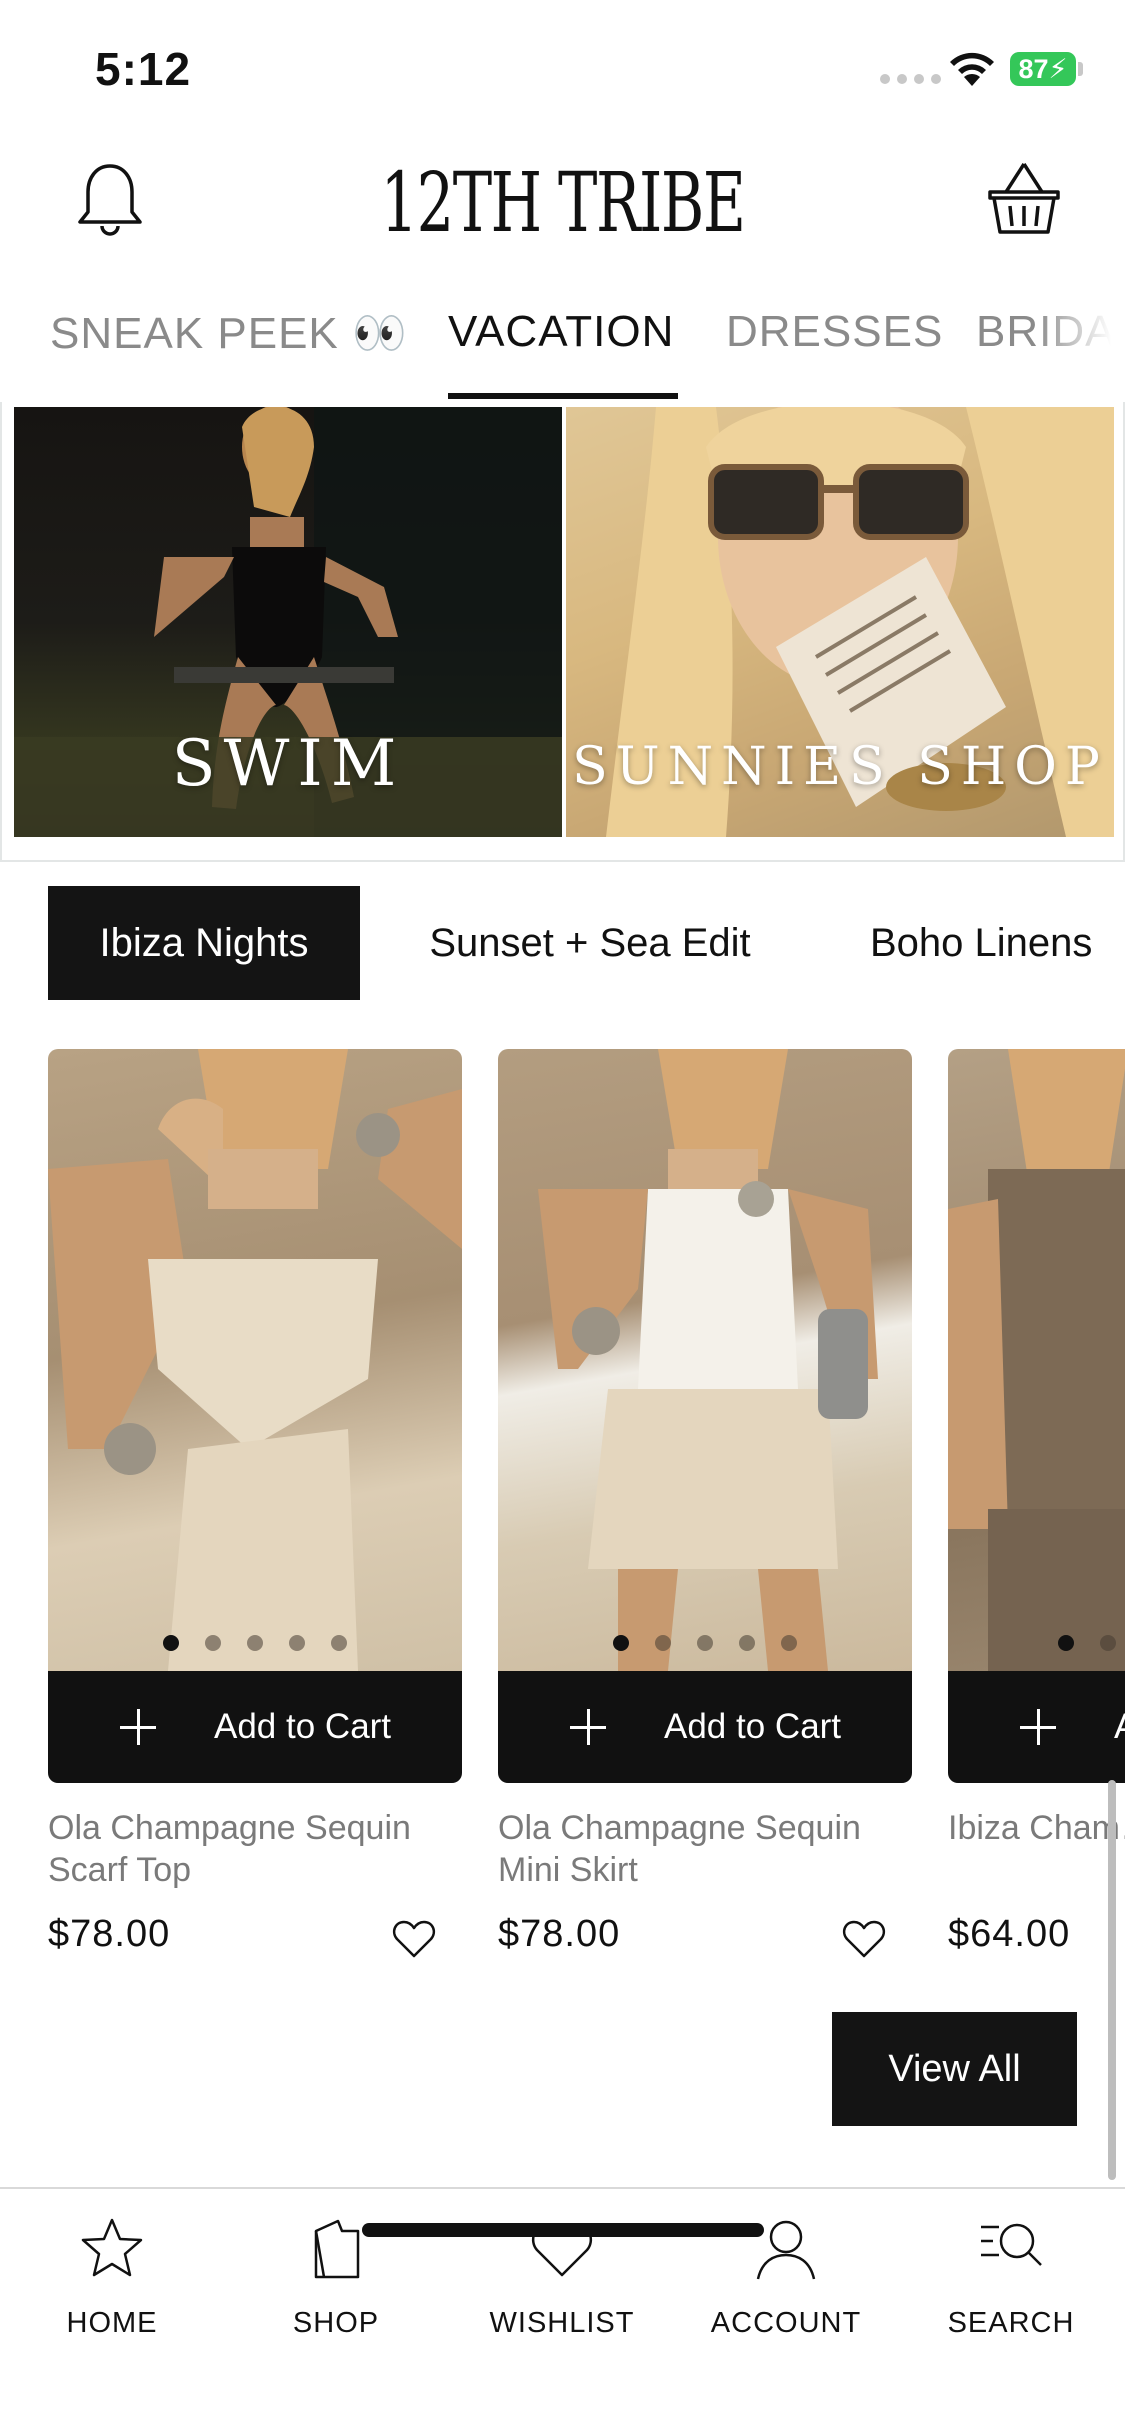 Image resolution: width=1125 pixels, height=2436 pixels. I want to click on product-name: Ola Champagne Sequin Mini Skirt, so click(705, 1849).